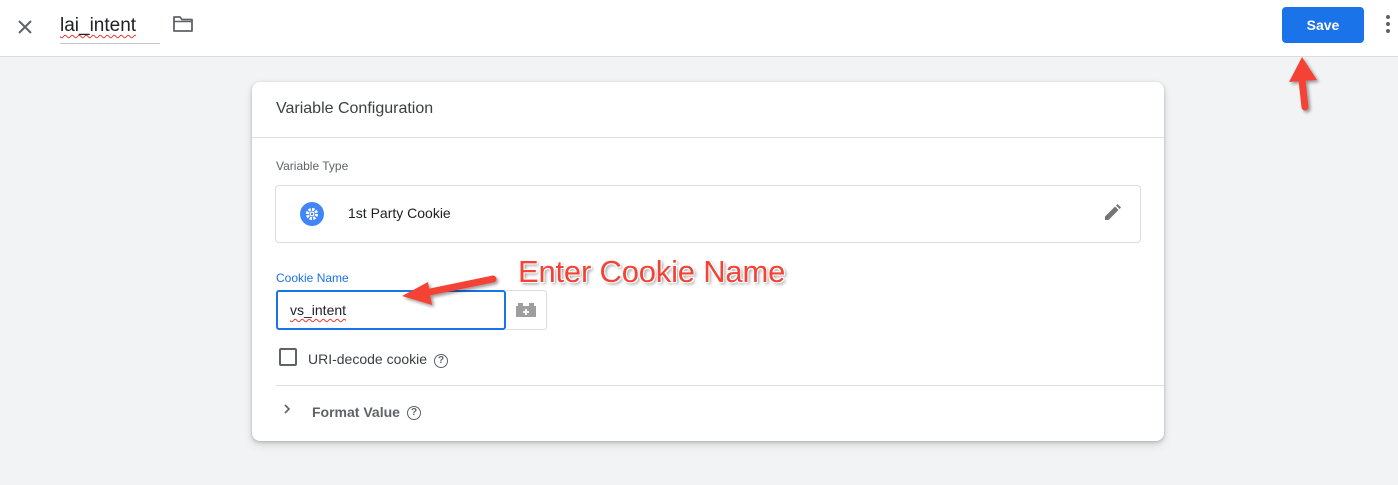 This screenshot has height=485, width=1398. I want to click on close-icon, so click(25, 27).